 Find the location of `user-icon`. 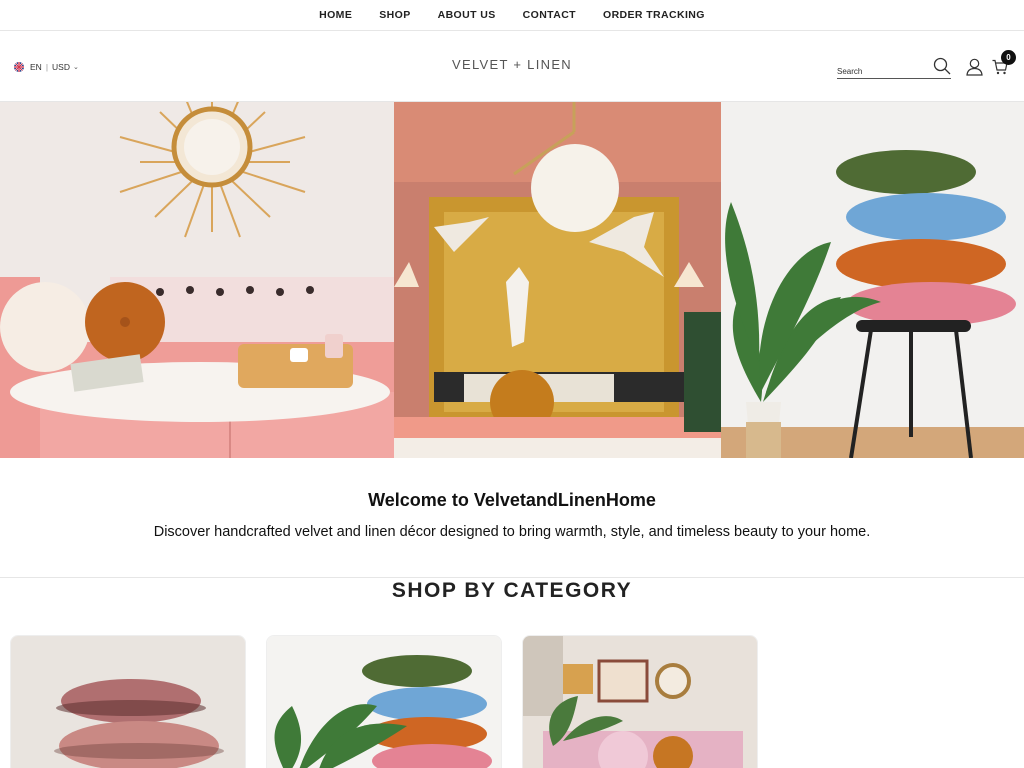

user-icon is located at coordinates (974, 67).